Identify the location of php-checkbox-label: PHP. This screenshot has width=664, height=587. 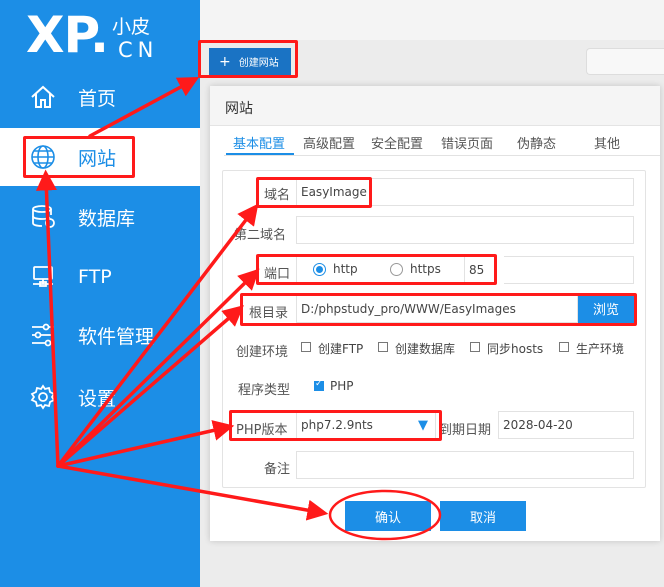
(342, 386).